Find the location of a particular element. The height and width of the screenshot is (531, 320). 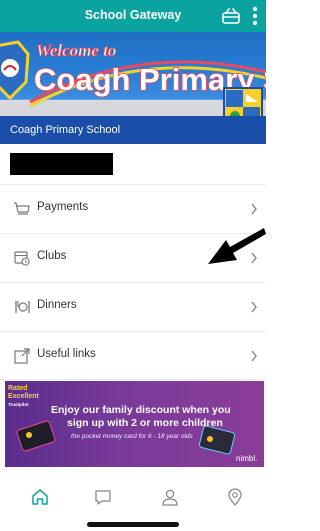

promo-headline-2: sign up with 2 or more children is located at coordinates (145, 423).